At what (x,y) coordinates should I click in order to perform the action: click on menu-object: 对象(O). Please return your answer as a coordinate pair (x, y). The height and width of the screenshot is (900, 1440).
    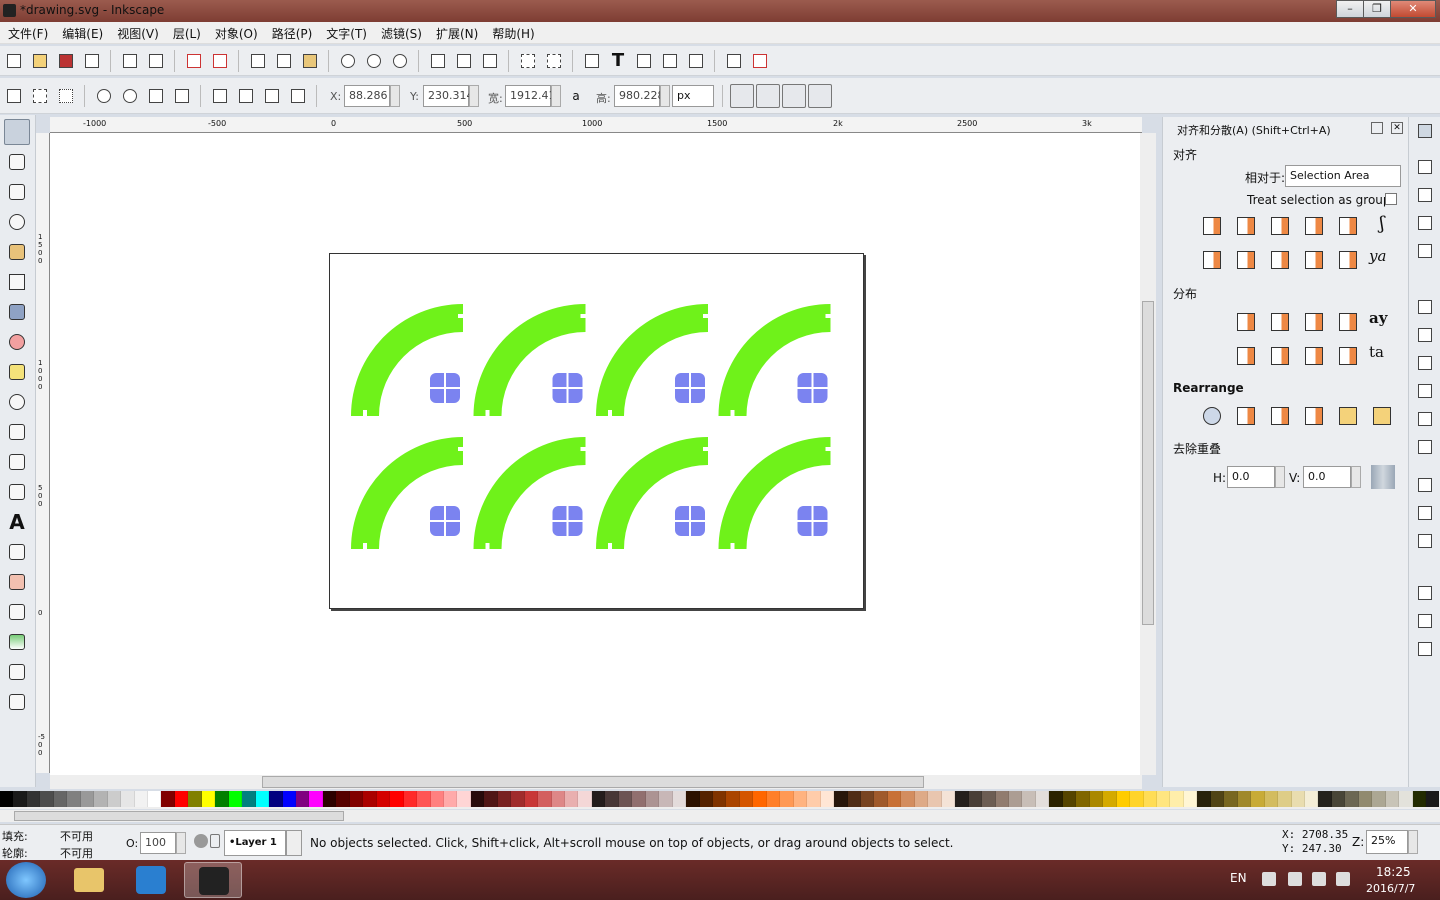
    Looking at the image, I should click on (235, 32).